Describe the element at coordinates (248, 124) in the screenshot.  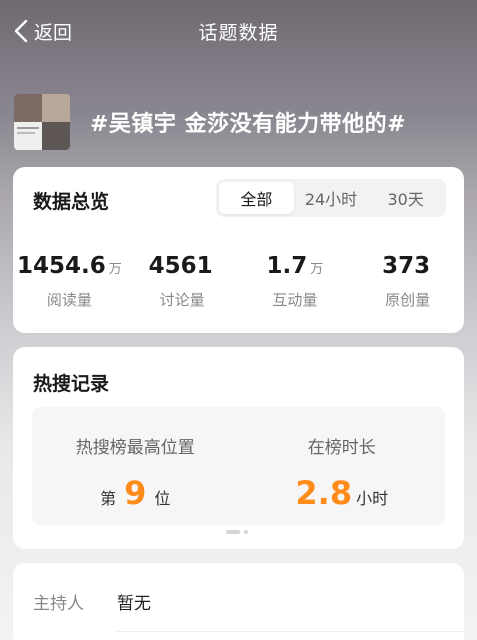
I see `topic-title: #吴镇宇 金莎没有能力带他的#` at that location.